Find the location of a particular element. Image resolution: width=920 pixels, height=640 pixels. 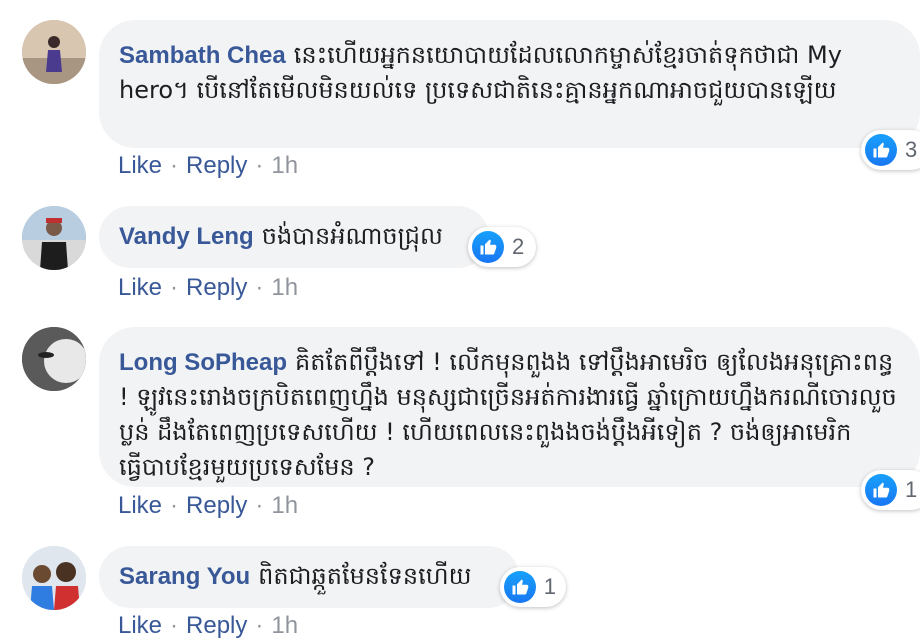

reaction-count: 3 is located at coordinates (911, 149).